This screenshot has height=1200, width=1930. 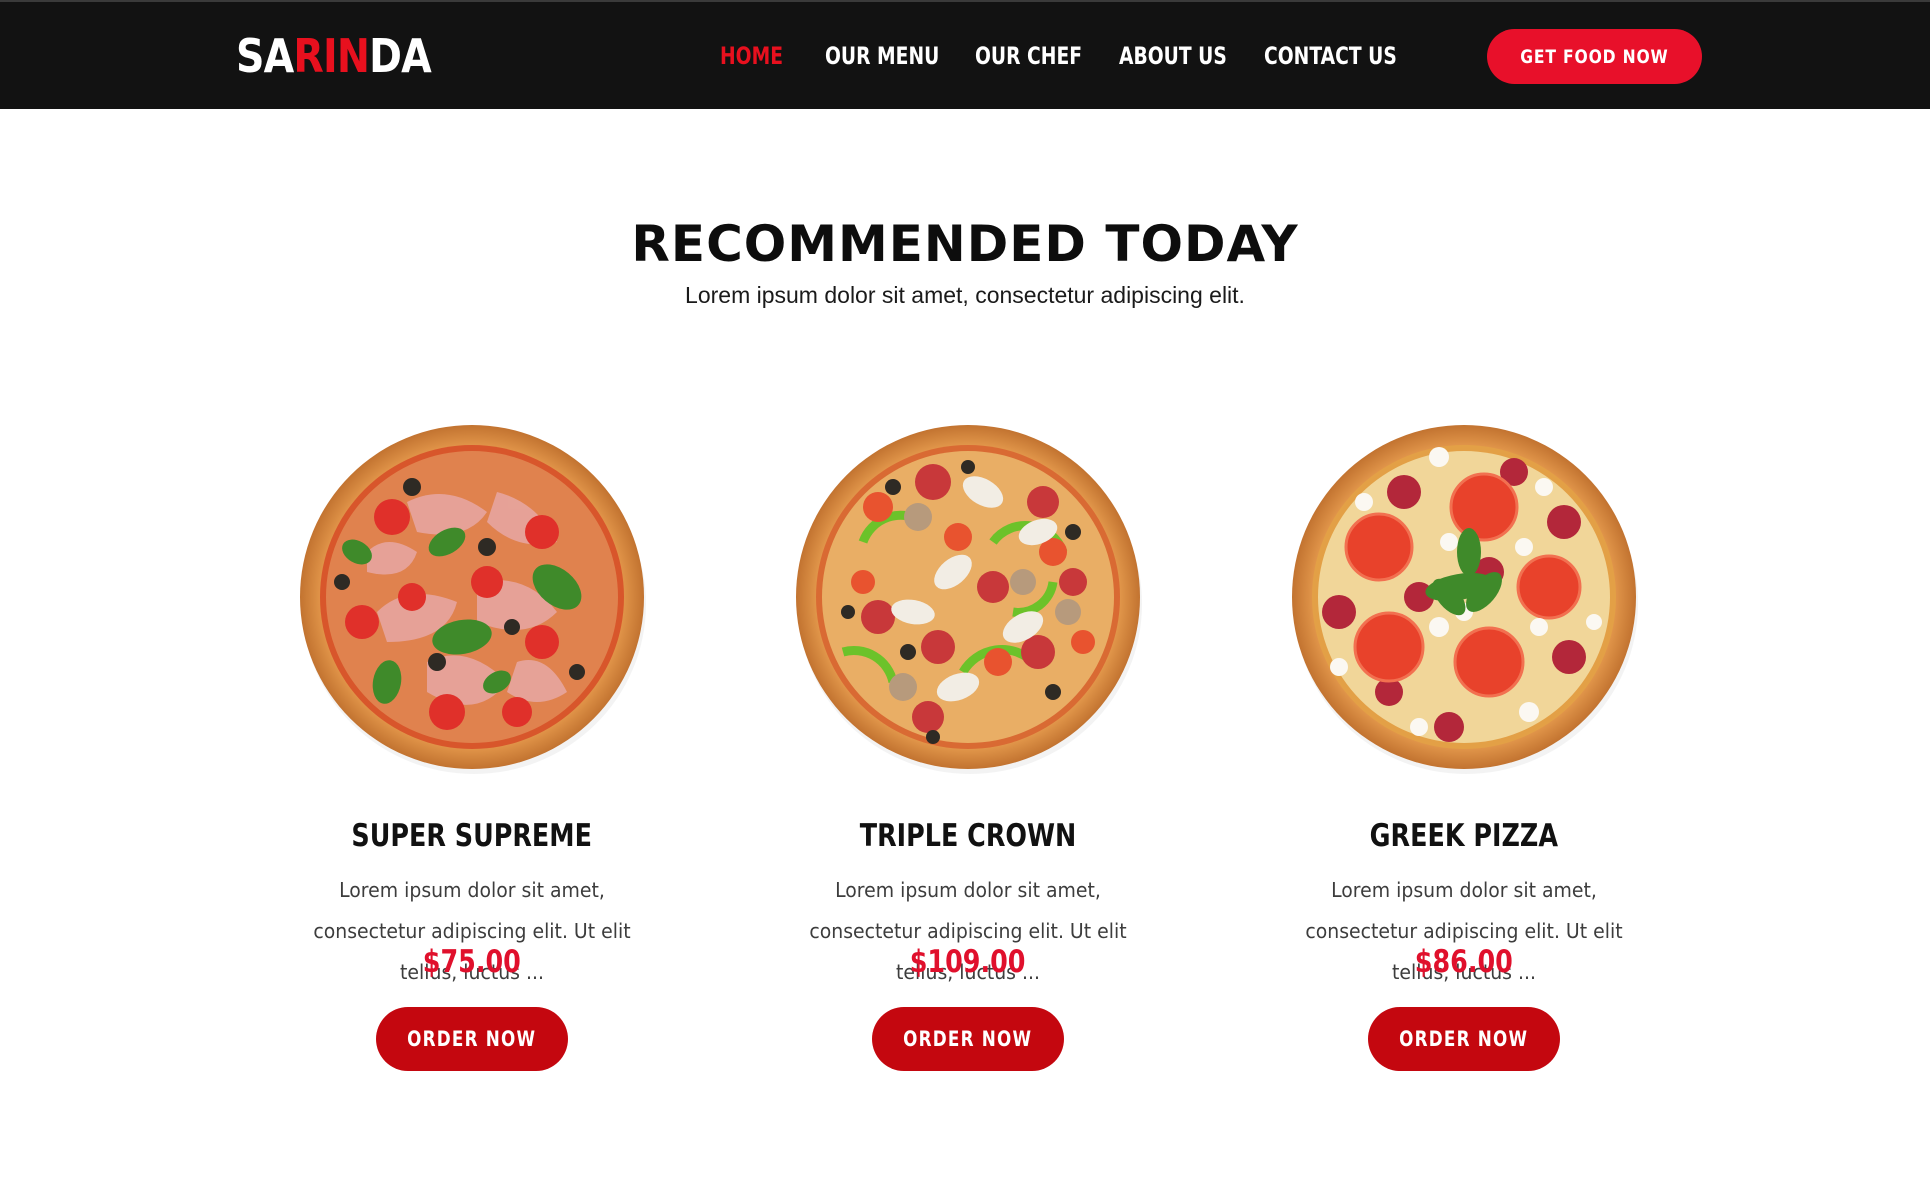 I want to click on section-title: RECOMMENDED TODAY, so click(x=965, y=244).